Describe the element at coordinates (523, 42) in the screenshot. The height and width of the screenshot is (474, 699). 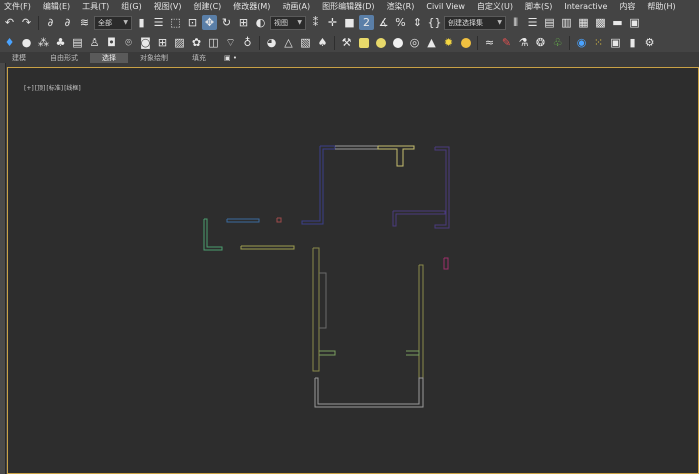
I see `flask-icon: ⚗` at that location.